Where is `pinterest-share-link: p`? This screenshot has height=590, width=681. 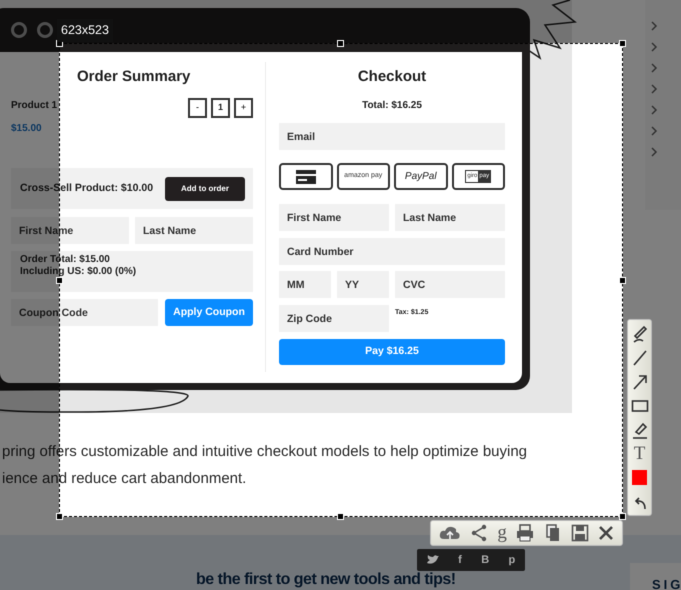 pinterest-share-link: p is located at coordinates (512, 560).